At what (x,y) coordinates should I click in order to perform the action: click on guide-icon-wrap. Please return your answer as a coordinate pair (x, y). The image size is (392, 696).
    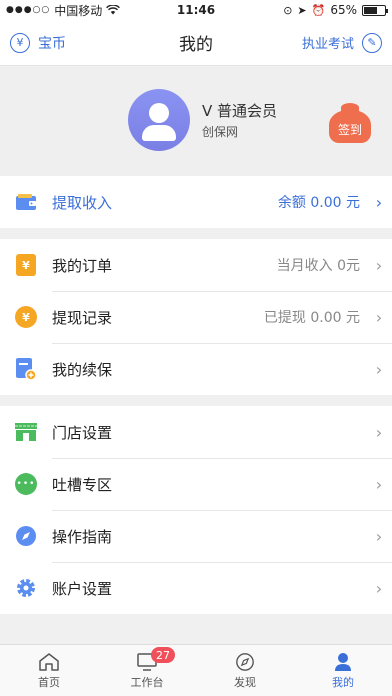
    Looking at the image, I should click on (26, 536).